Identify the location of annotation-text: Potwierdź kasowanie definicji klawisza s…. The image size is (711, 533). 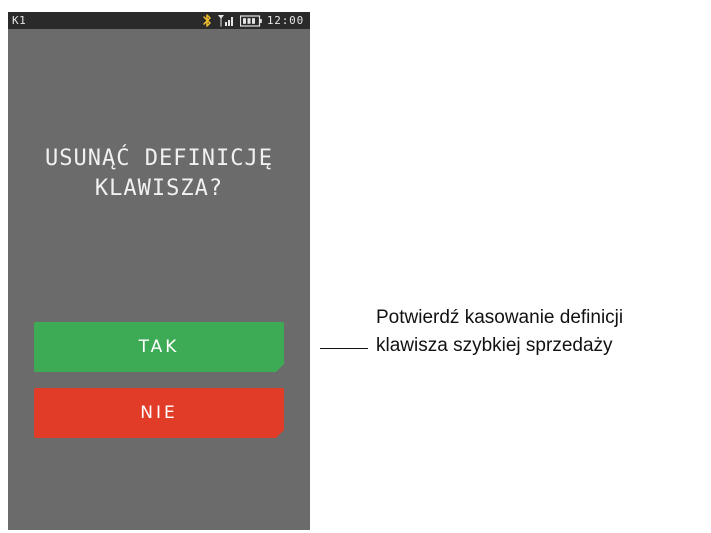
(541, 332).